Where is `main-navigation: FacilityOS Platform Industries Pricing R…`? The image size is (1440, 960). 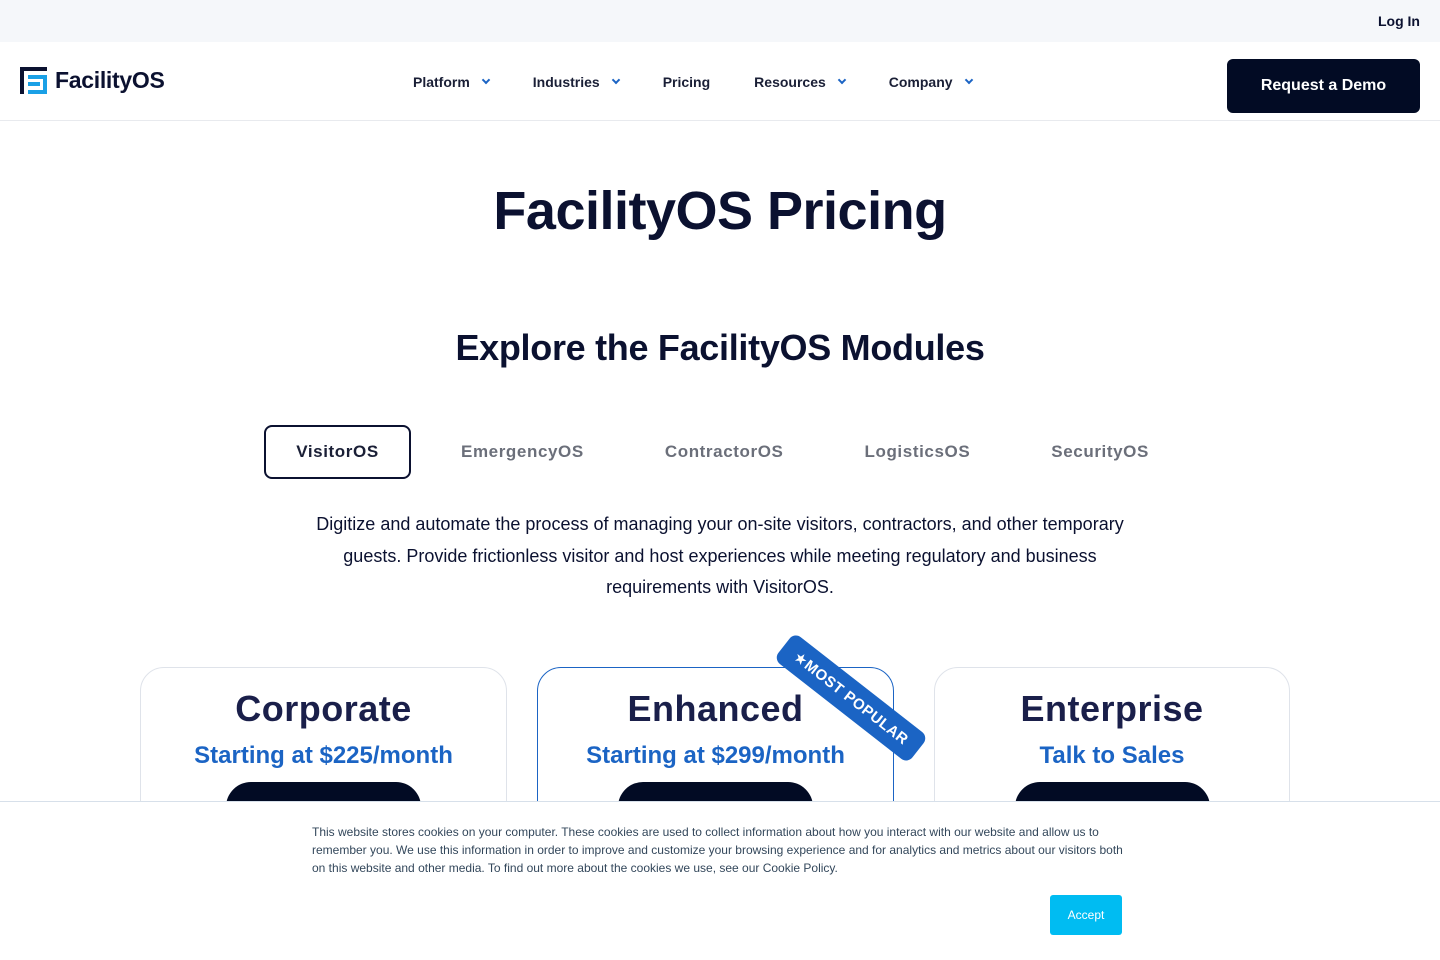 main-navigation: FacilityOS Platform Industries Pricing R… is located at coordinates (720, 81).